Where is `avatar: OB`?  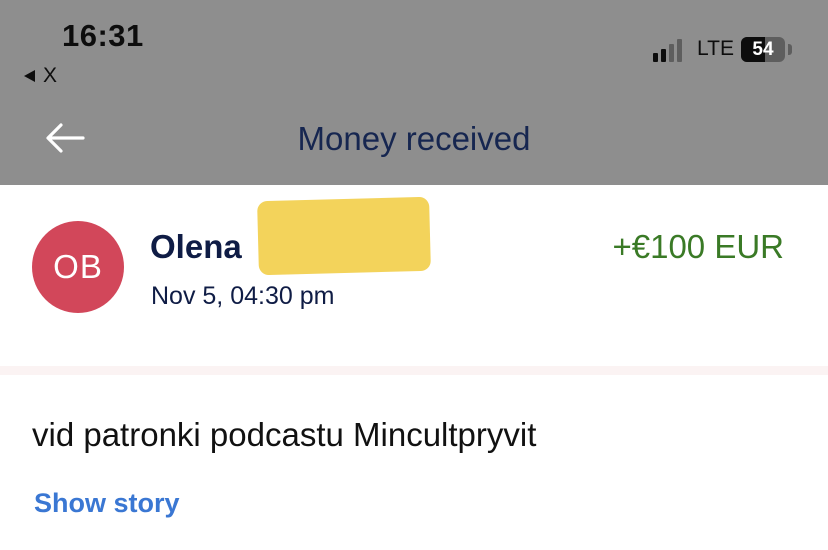
avatar: OB is located at coordinates (78, 267).